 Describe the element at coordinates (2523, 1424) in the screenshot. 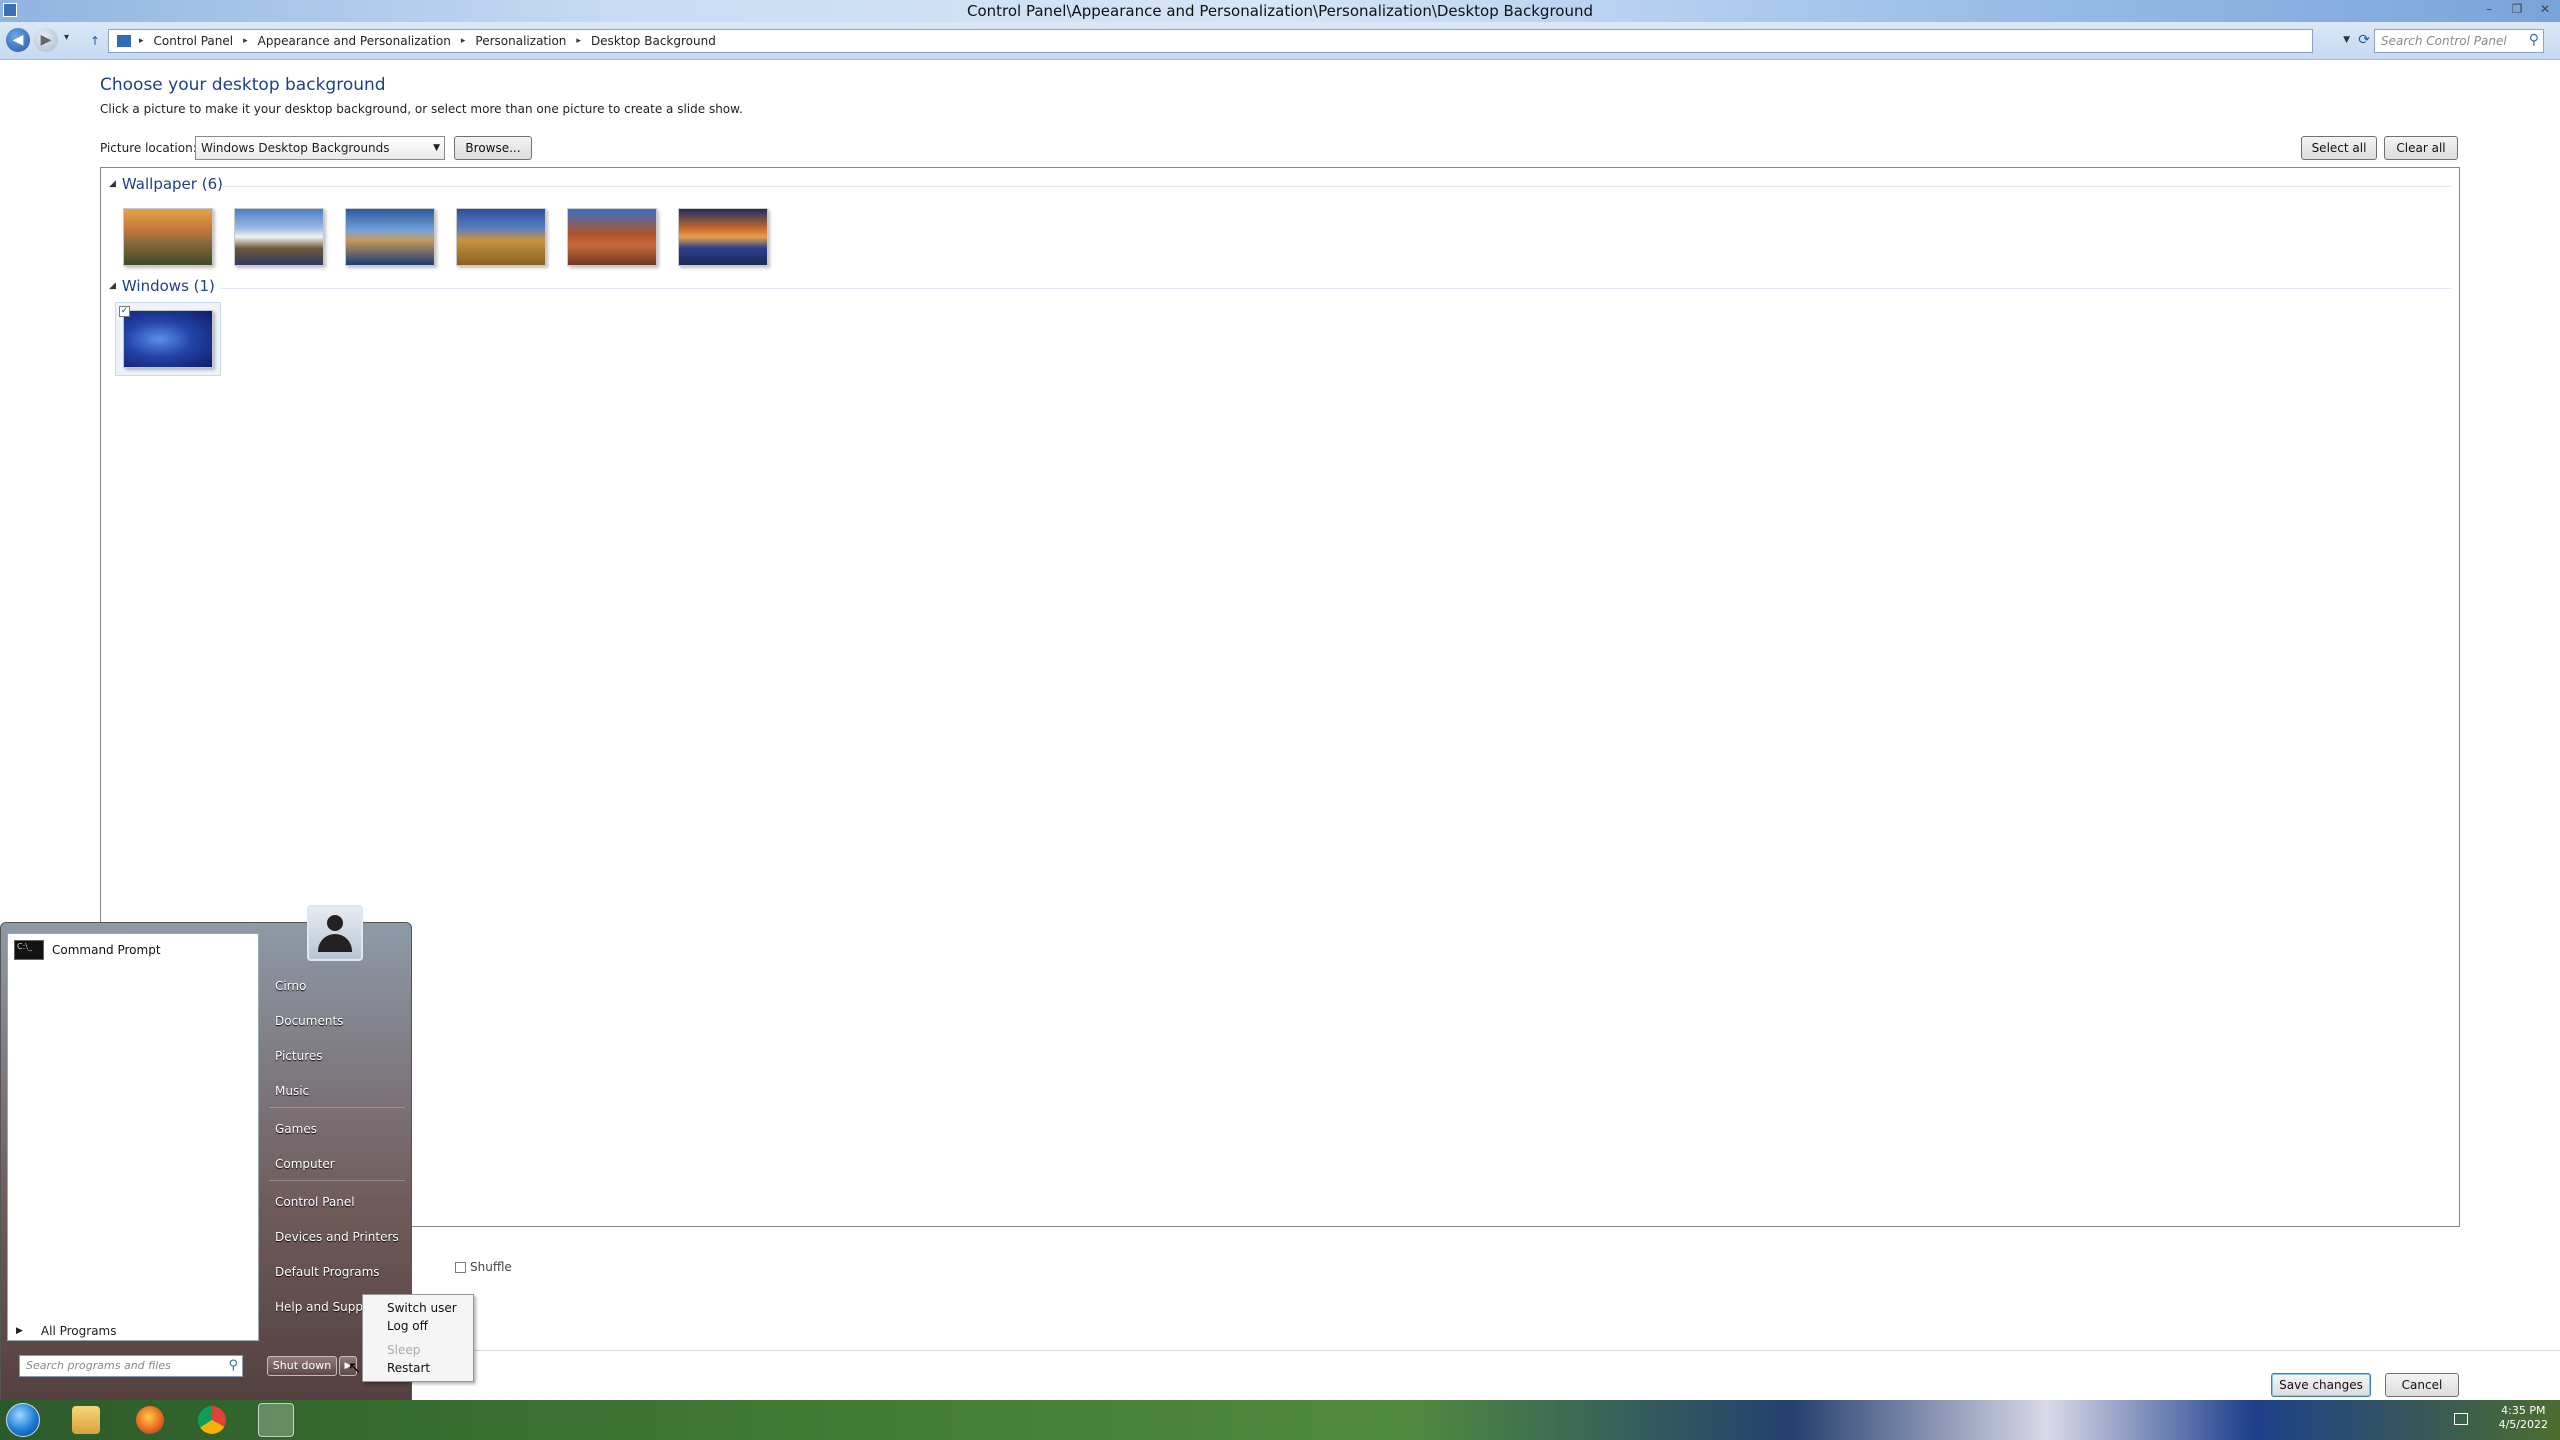

I see `clock-date: 4/5/2022` at that location.